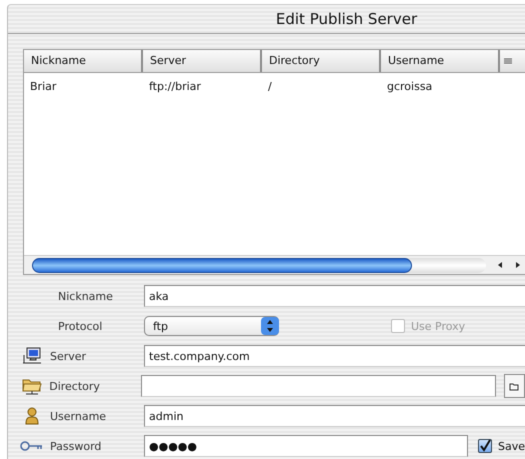  I want to click on text-field: aka, so click(334, 296).